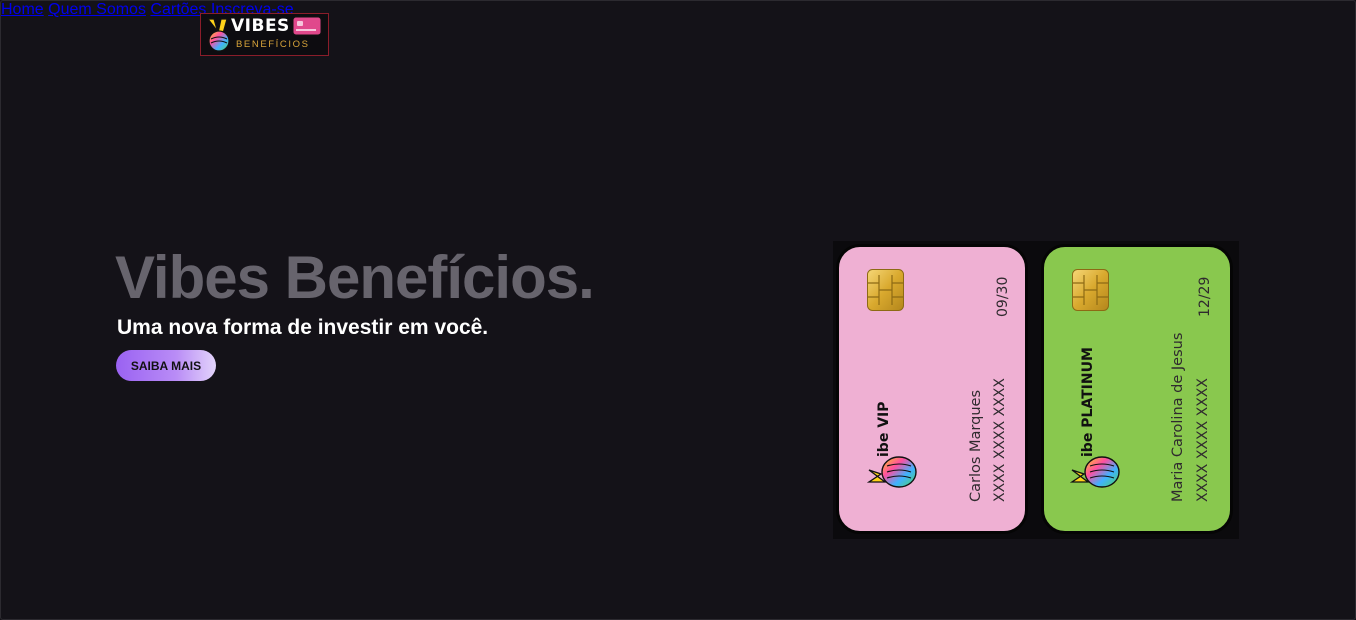  What do you see at coordinates (97, 9) in the screenshot?
I see `nav-quem-somos: Quem Somos` at bounding box center [97, 9].